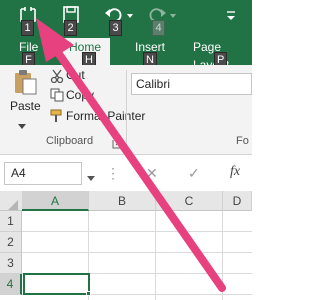  What do you see at coordinates (70, 141) in the screenshot?
I see `clipboard-group-label: Clipboard` at bounding box center [70, 141].